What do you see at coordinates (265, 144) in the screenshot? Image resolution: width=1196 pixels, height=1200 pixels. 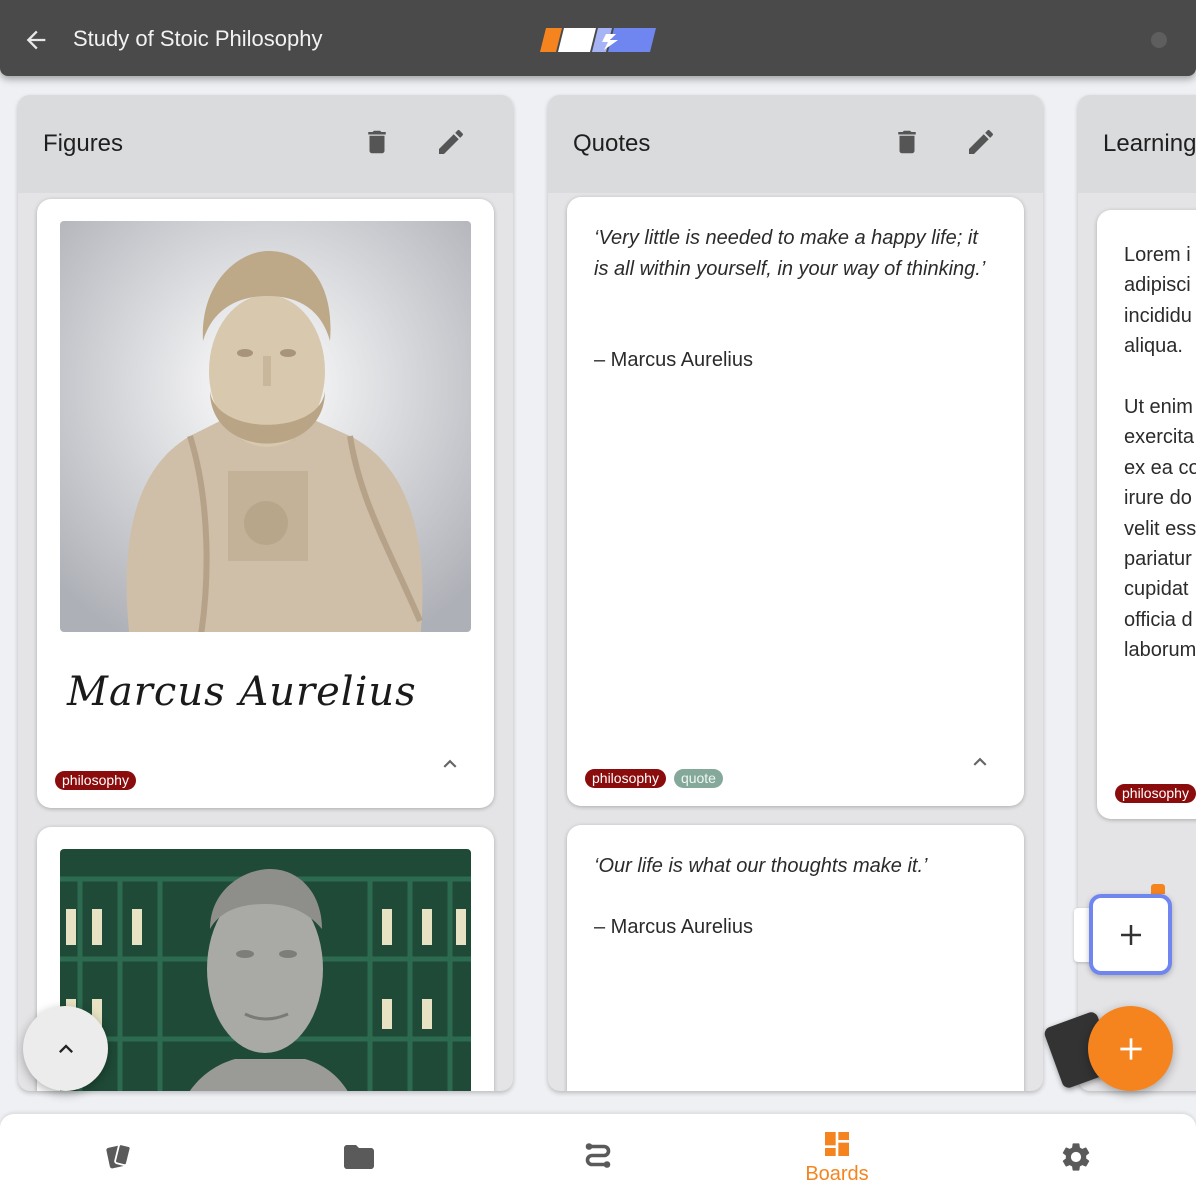 I see `column-header: Figures` at bounding box center [265, 144].